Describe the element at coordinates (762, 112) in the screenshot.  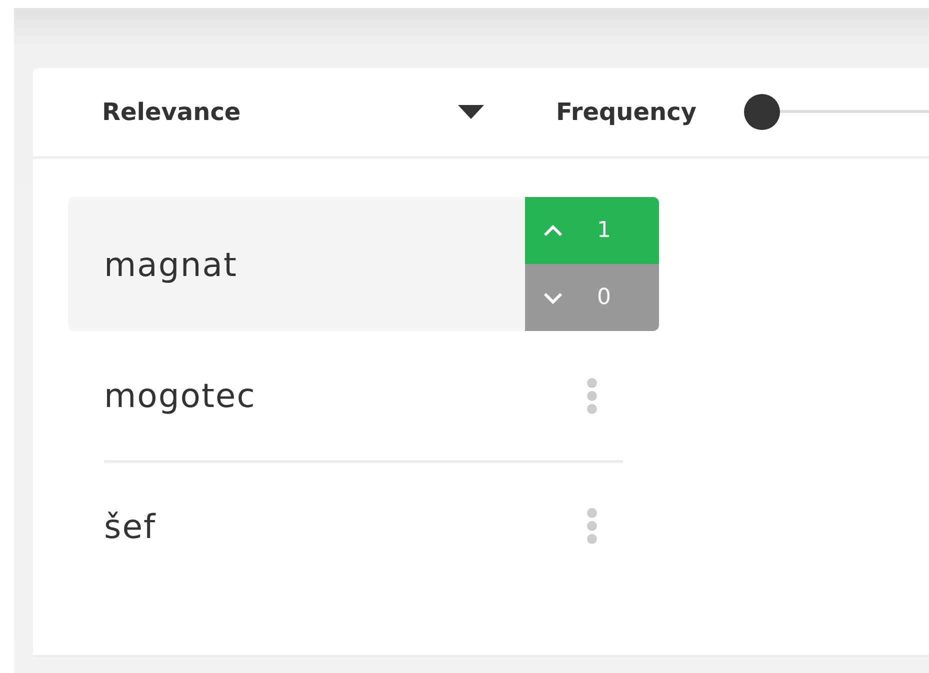
I see `slider-thumb` at that location.